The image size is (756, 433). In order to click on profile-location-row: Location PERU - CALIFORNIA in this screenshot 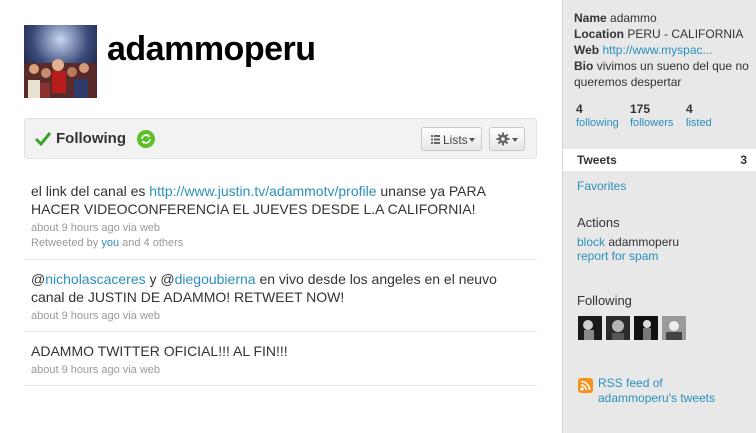, I will do `click(661, 34)`.